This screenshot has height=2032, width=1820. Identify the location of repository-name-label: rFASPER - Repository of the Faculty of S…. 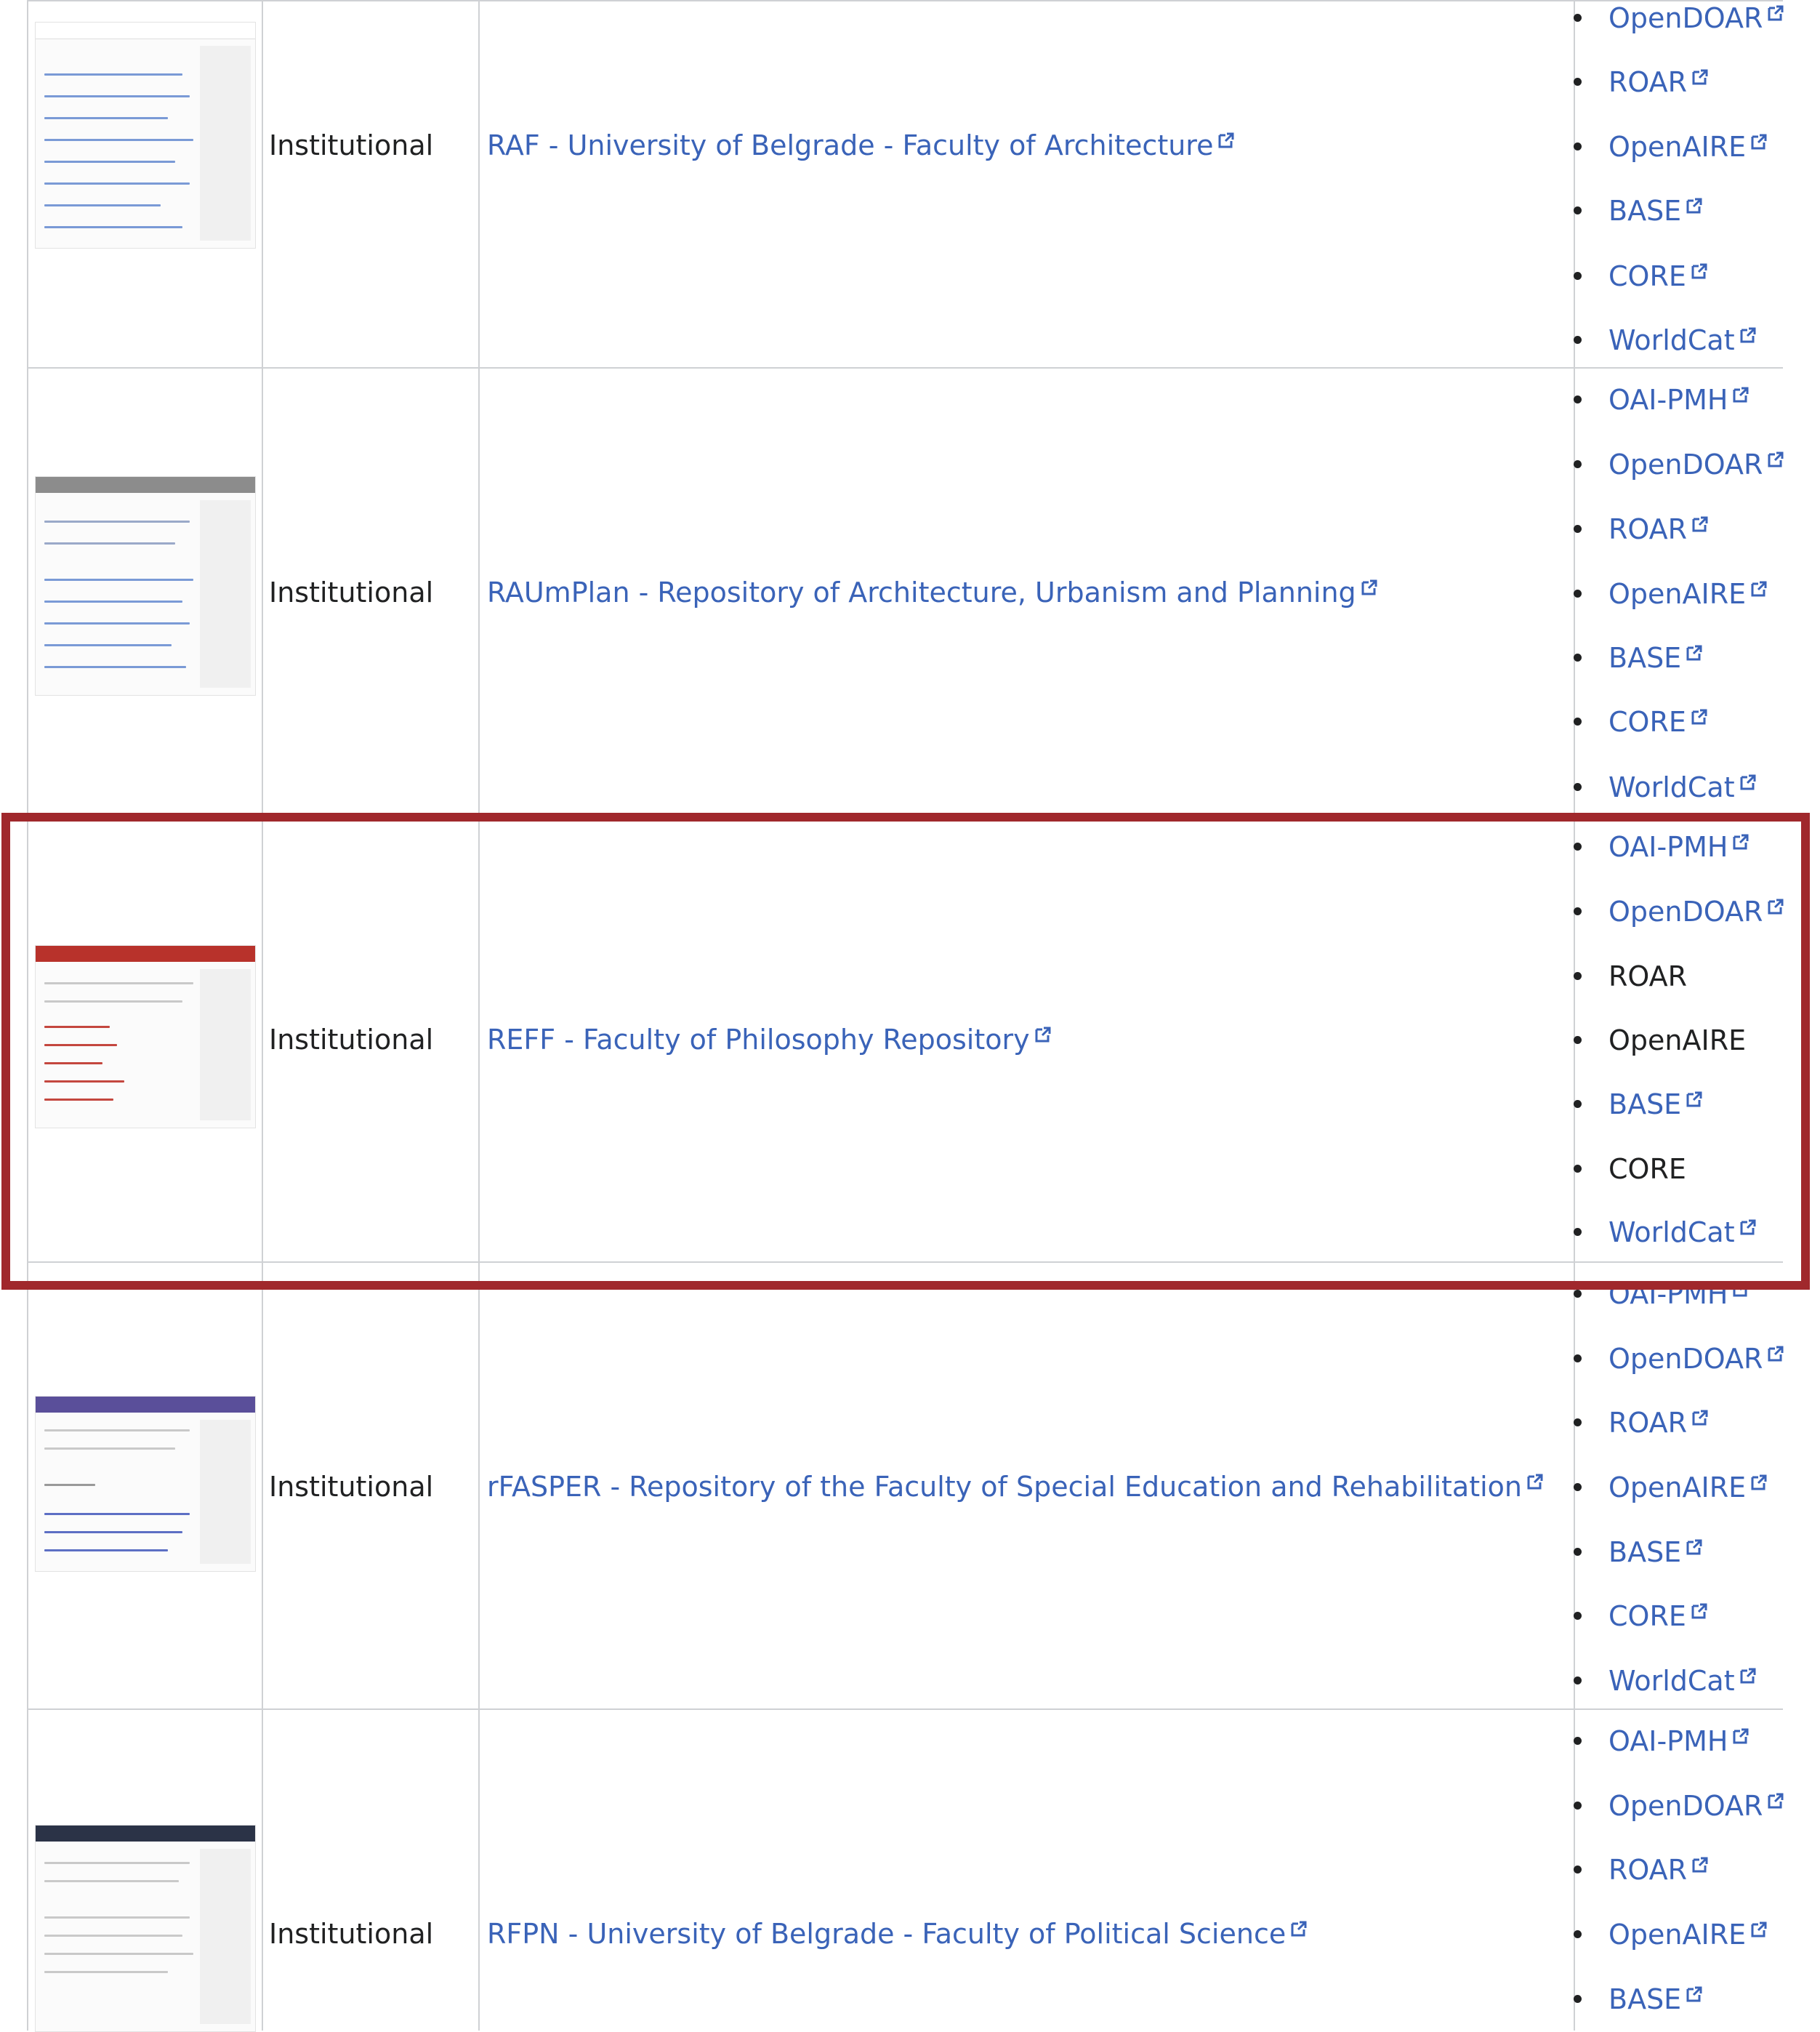
(1004, 1487).